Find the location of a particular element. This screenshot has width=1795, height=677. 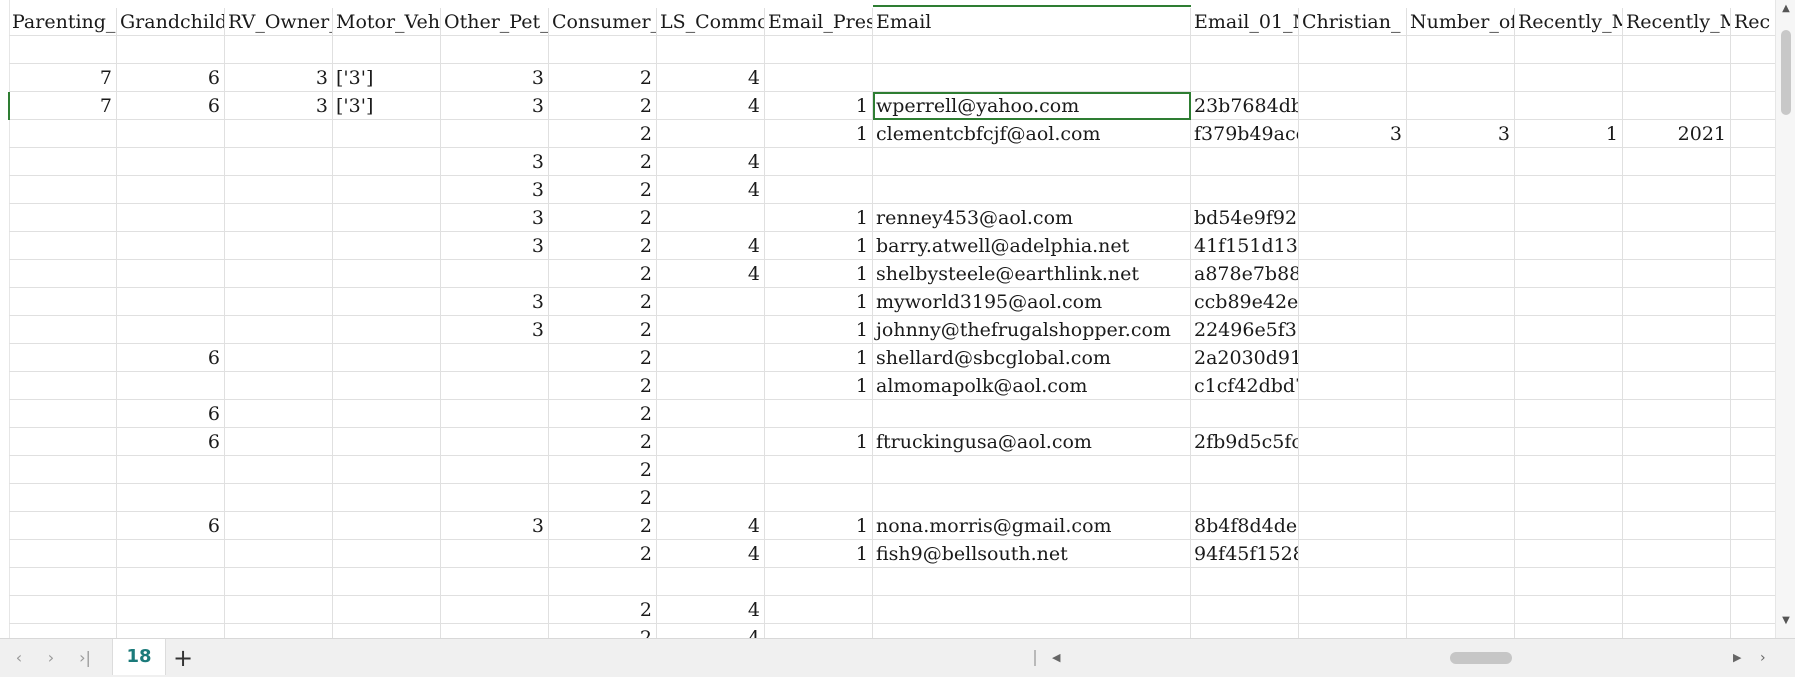

column-header: Grandchild is located at coordinates (171, 22).